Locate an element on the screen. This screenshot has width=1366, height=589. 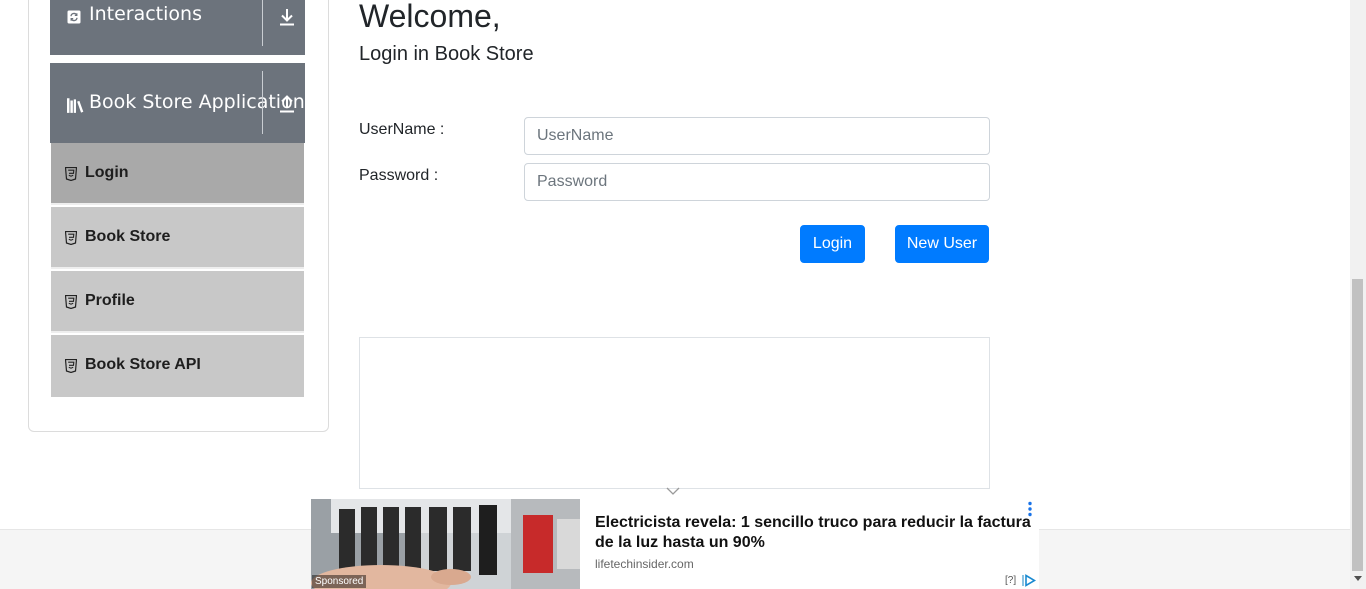
books-icon is located at coordinates (75, 105).